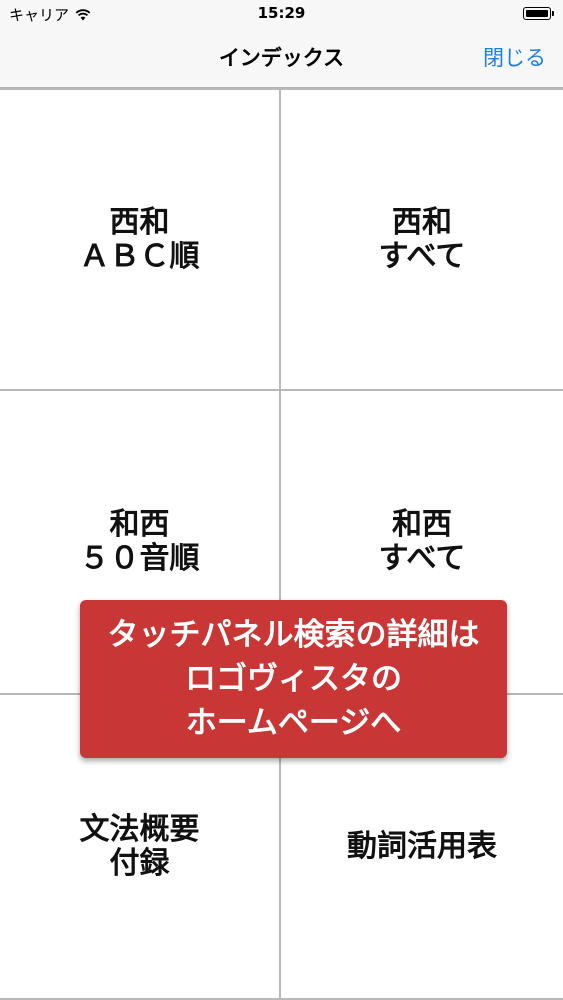 Image resolution: width=563 pixels, height=1000 pixels. I want to click on battery-icon, so click(538, 13).